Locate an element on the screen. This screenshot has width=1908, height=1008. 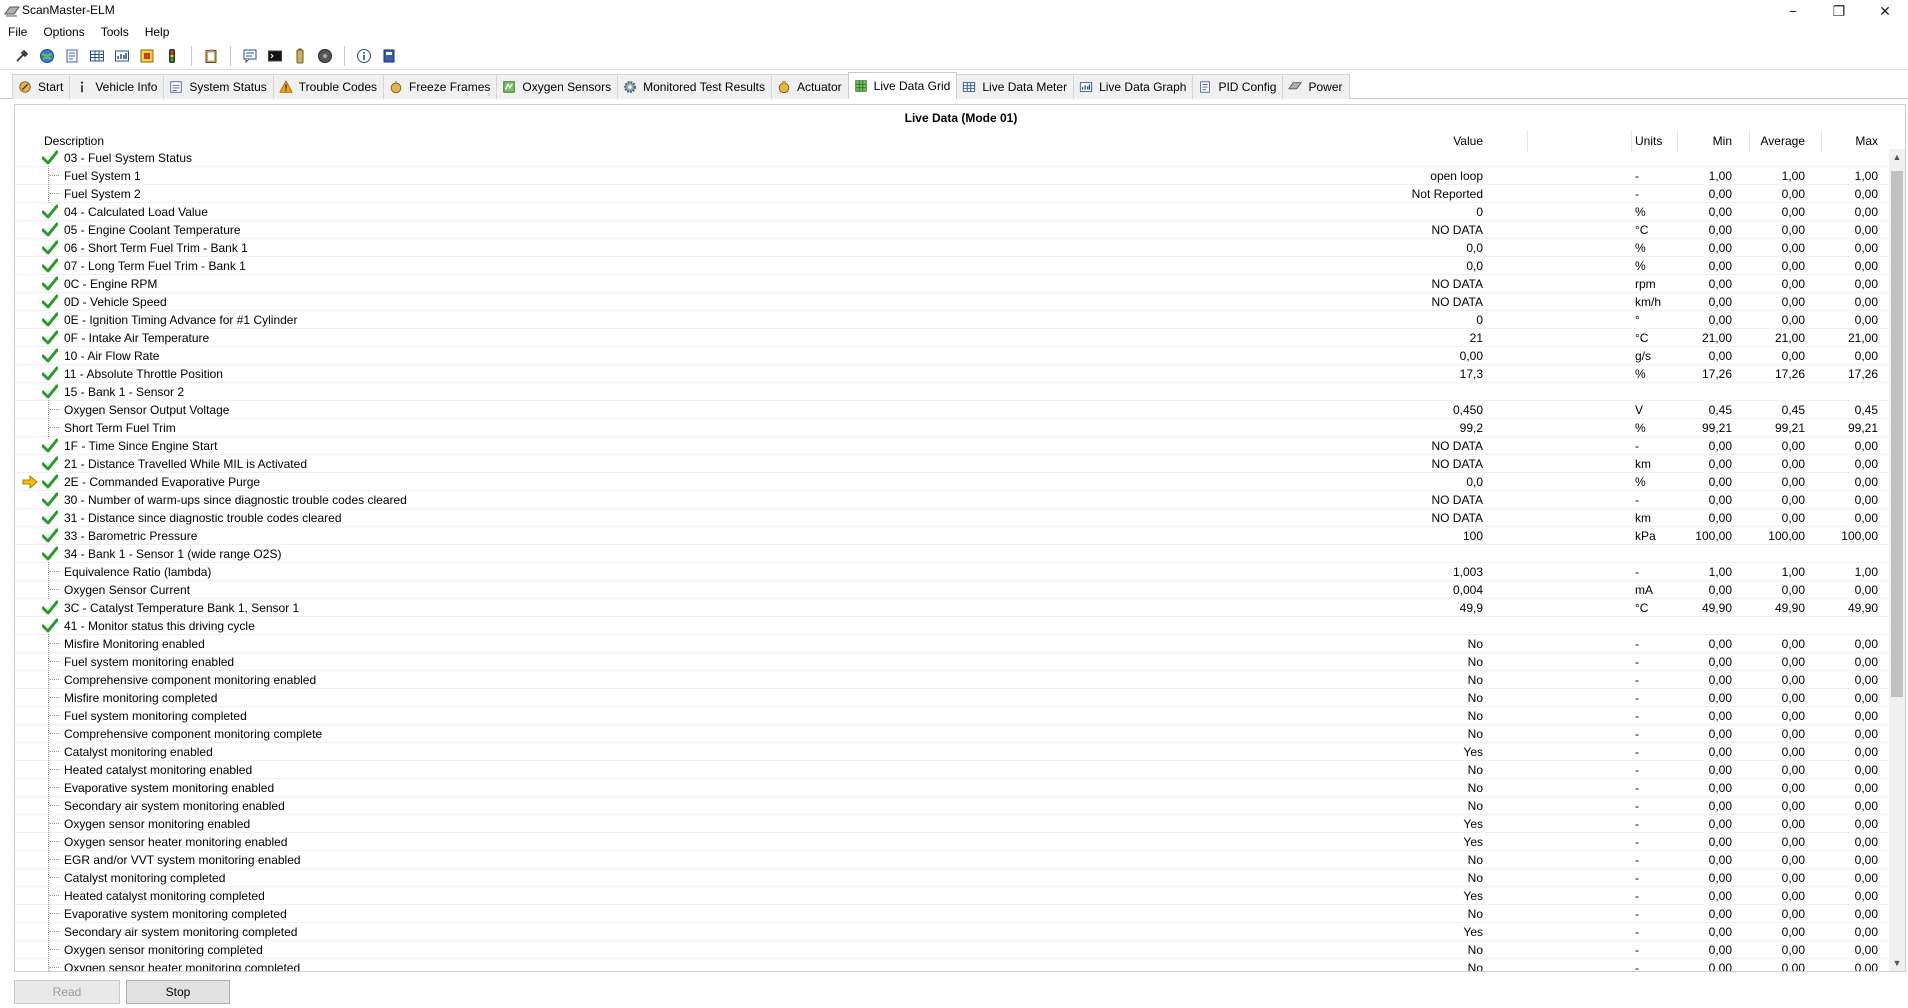
vertical-scrollbar: ▲ ▼ is located at coordinates (1897, 560).